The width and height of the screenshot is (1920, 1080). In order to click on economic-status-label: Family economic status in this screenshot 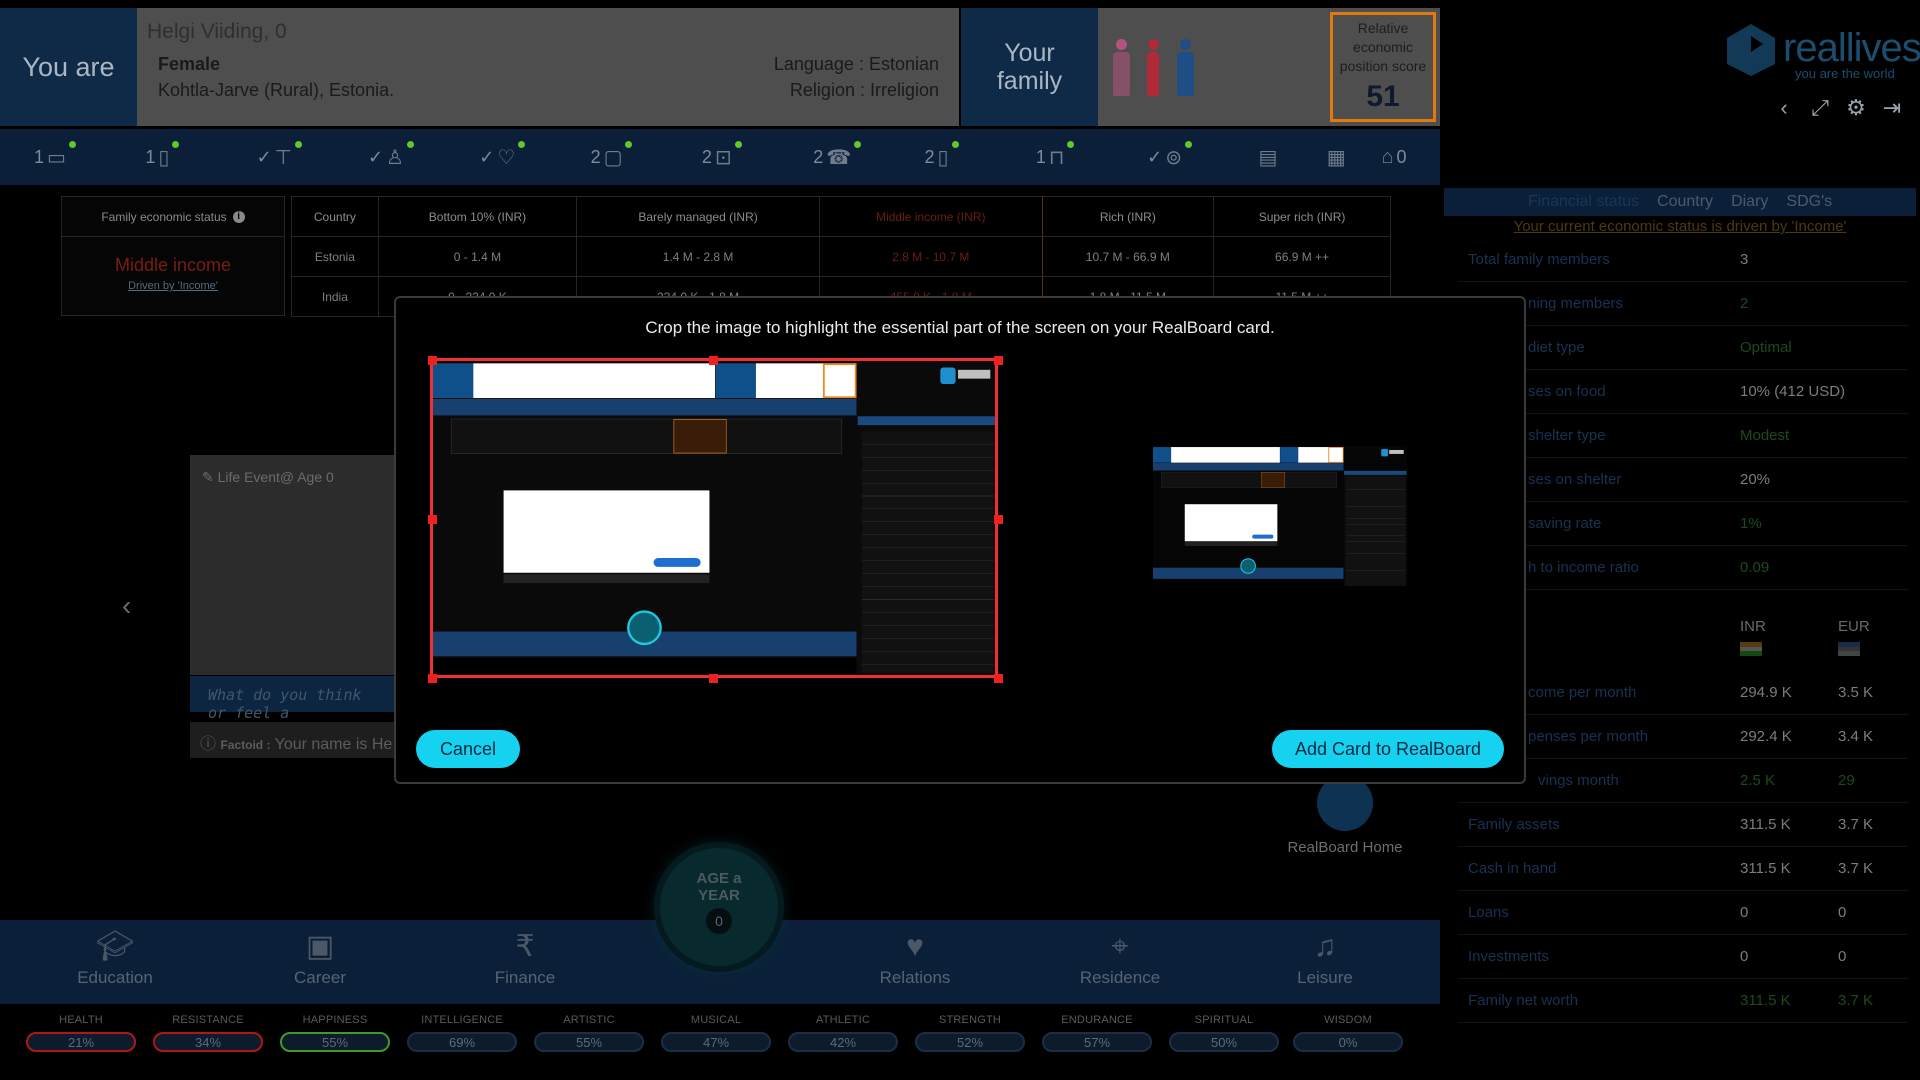, I will do `click(164, 216)`.